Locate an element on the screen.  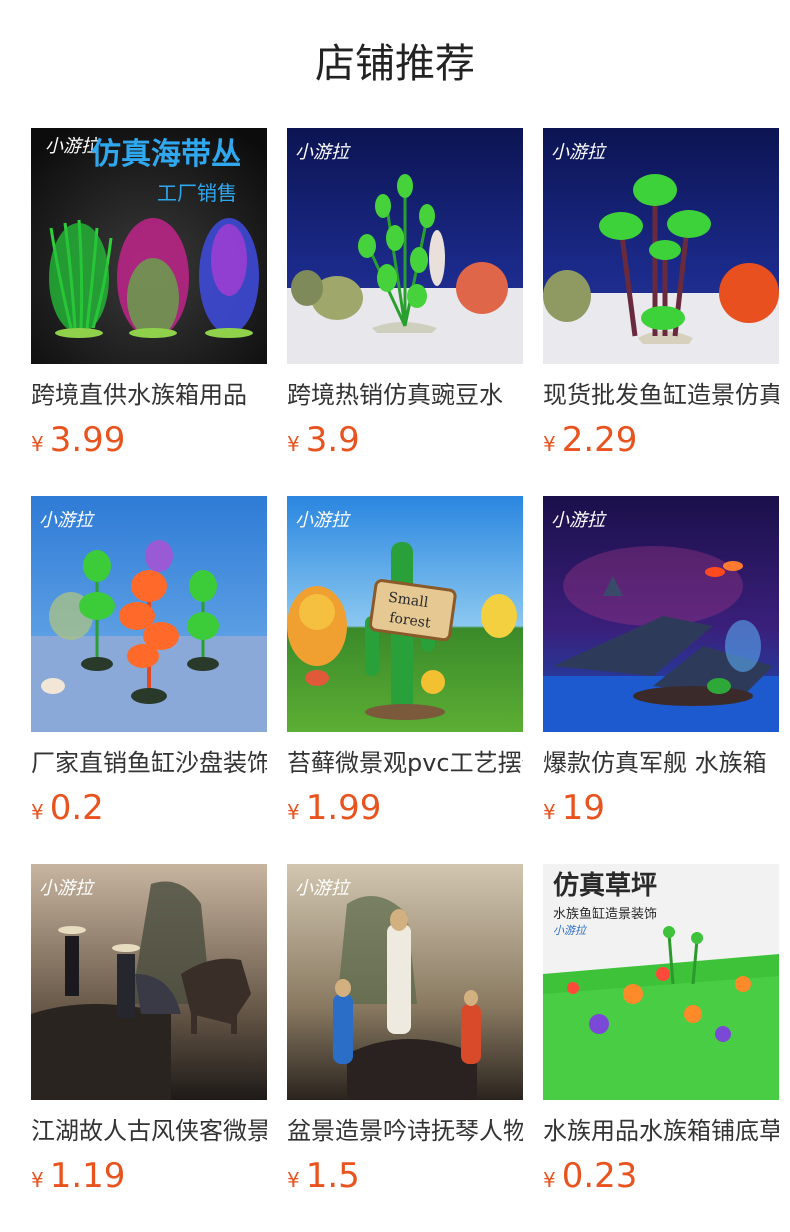
product-name: 跨境热销仿真豌豆水 is located at coordinates (395, 395).